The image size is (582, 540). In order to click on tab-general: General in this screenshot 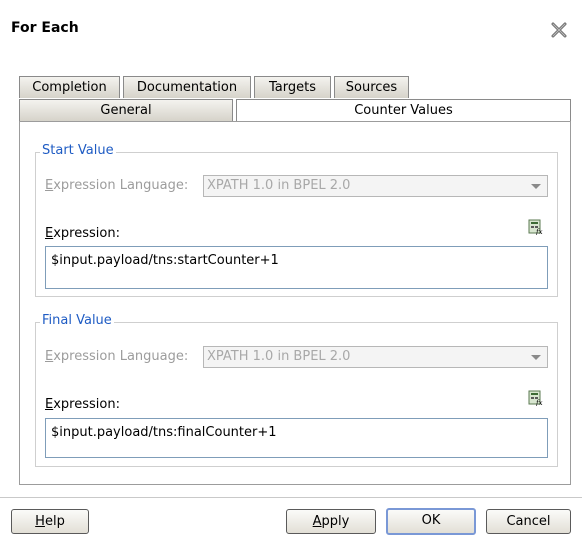, I will do `click(126, 110)`.